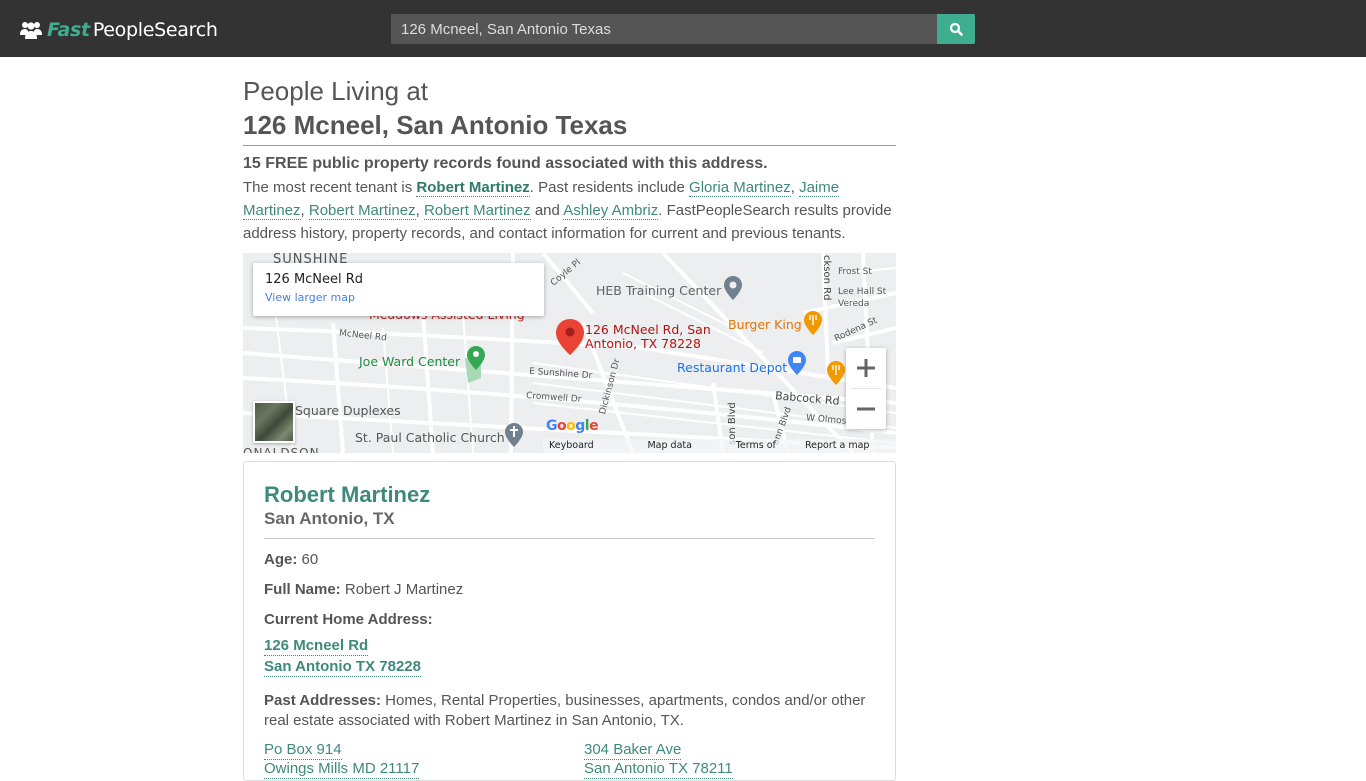 The width and height of the screenshot is (1366, 781). What do you see at coordinates (733, 288) in the screenshot?
I see `heb-pin-icon` at bounding box center [733, 288].